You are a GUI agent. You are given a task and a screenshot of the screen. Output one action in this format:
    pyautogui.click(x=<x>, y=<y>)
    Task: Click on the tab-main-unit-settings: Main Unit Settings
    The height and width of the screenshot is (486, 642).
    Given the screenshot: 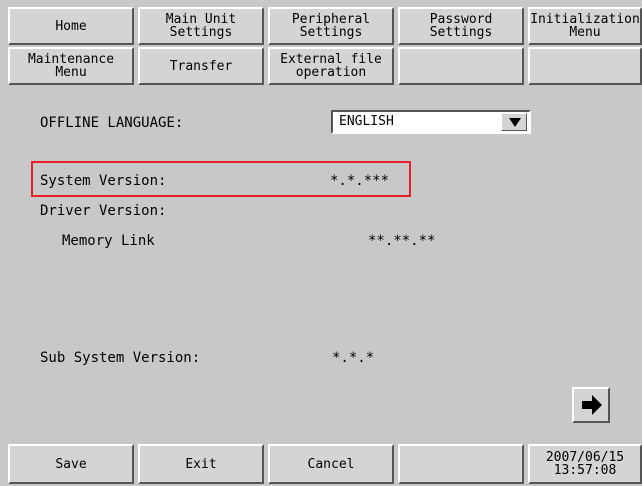 What is the action you would take?
    pyautogui.click(x=201, y=26)
    